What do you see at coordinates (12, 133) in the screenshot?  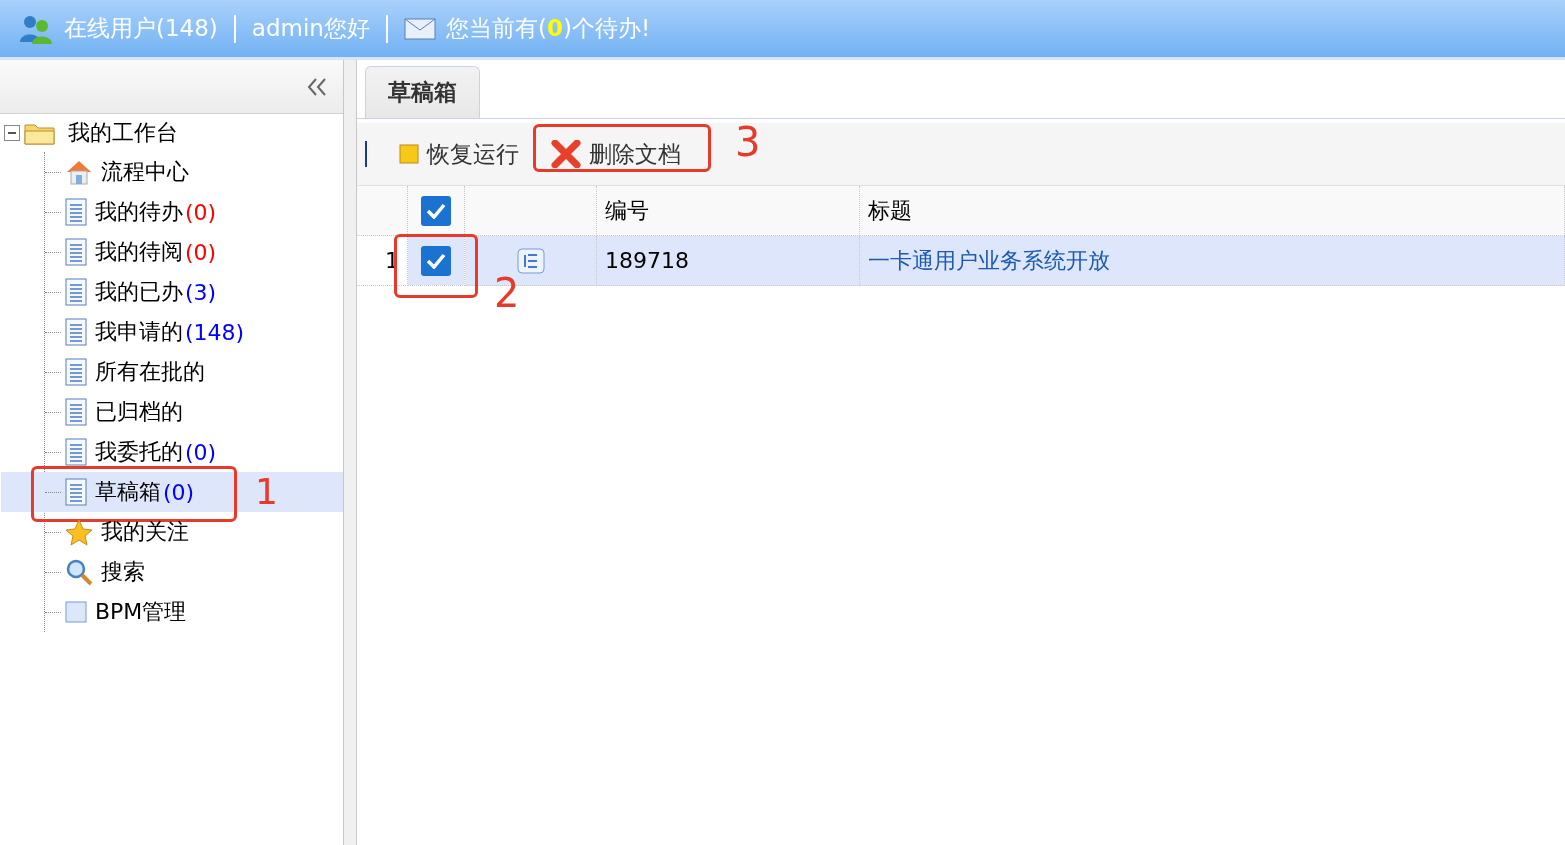 I see `collapse-toggle` at bounding box center [12, 133].